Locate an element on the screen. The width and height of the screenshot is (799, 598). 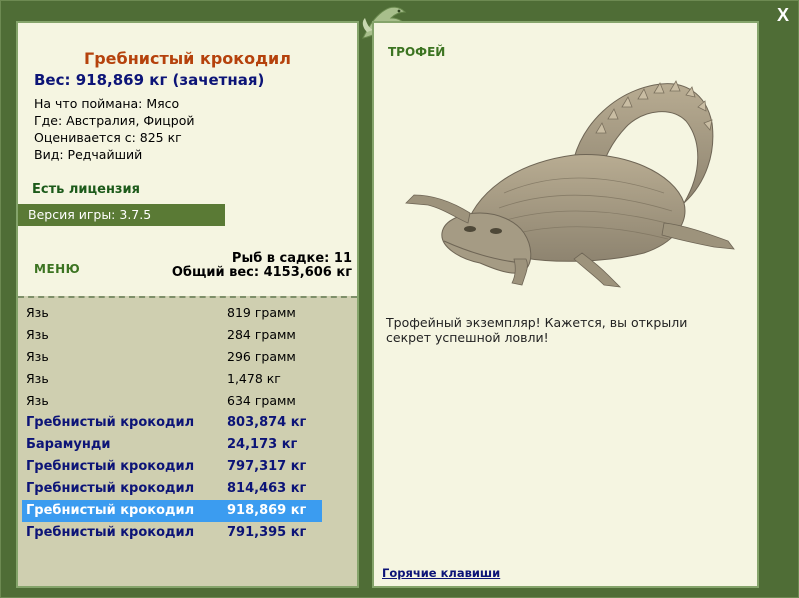
hotkeys-link: Горячие клавиши is located at coordinates (441, 573).